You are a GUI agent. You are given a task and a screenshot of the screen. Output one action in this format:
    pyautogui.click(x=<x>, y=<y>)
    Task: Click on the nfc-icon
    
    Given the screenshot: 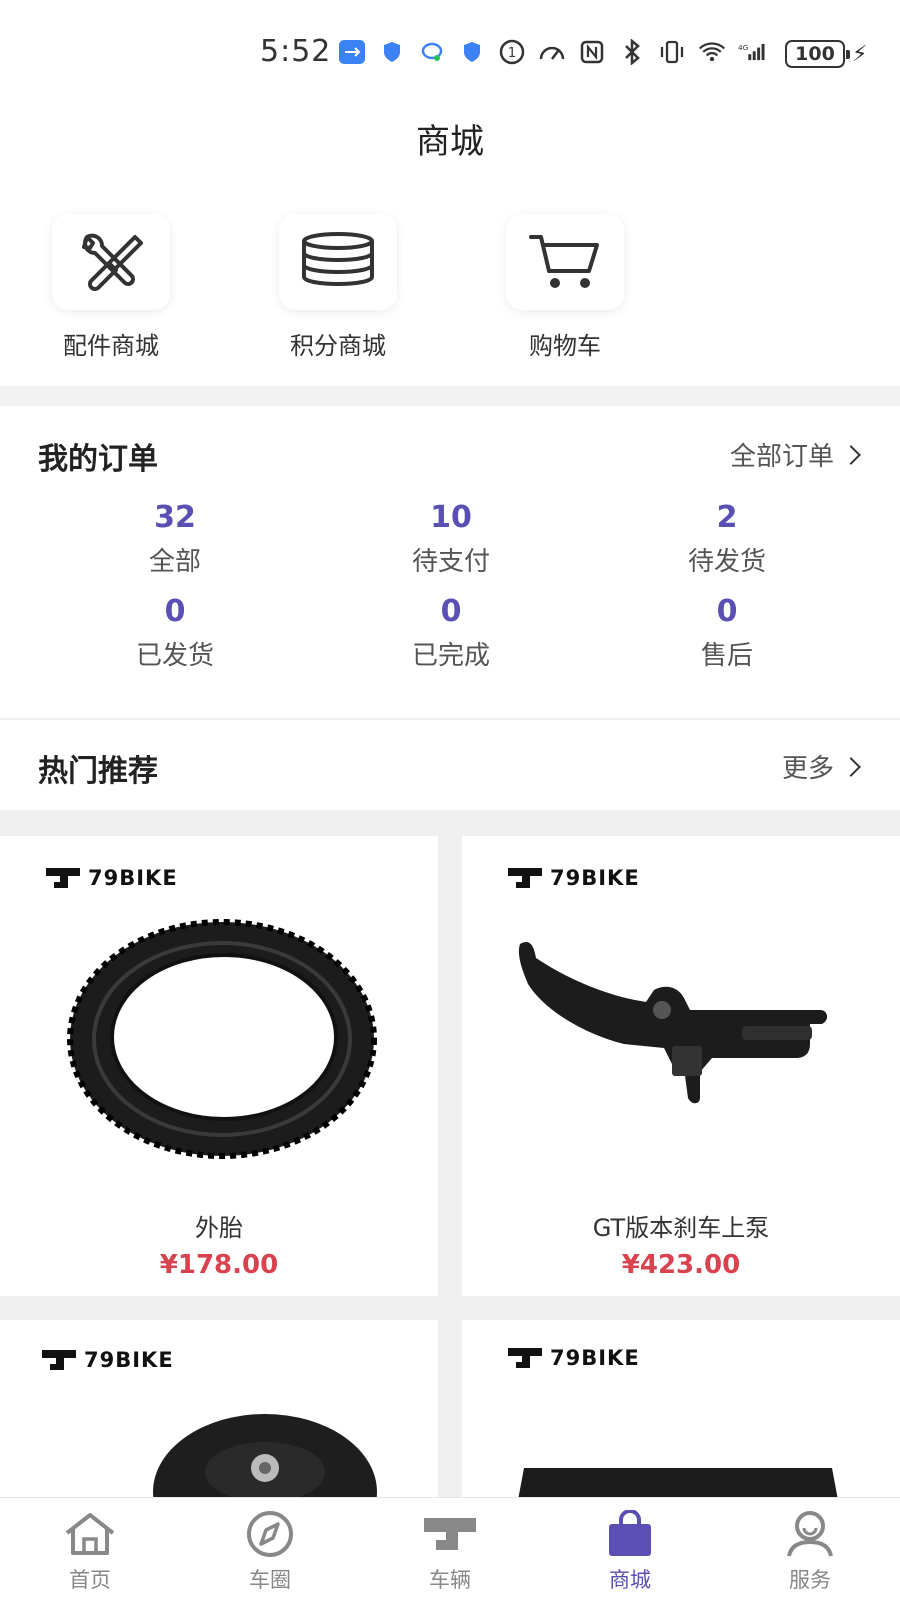 What is the action you would take?
    pyautogui.click(x=592, y=52)
    